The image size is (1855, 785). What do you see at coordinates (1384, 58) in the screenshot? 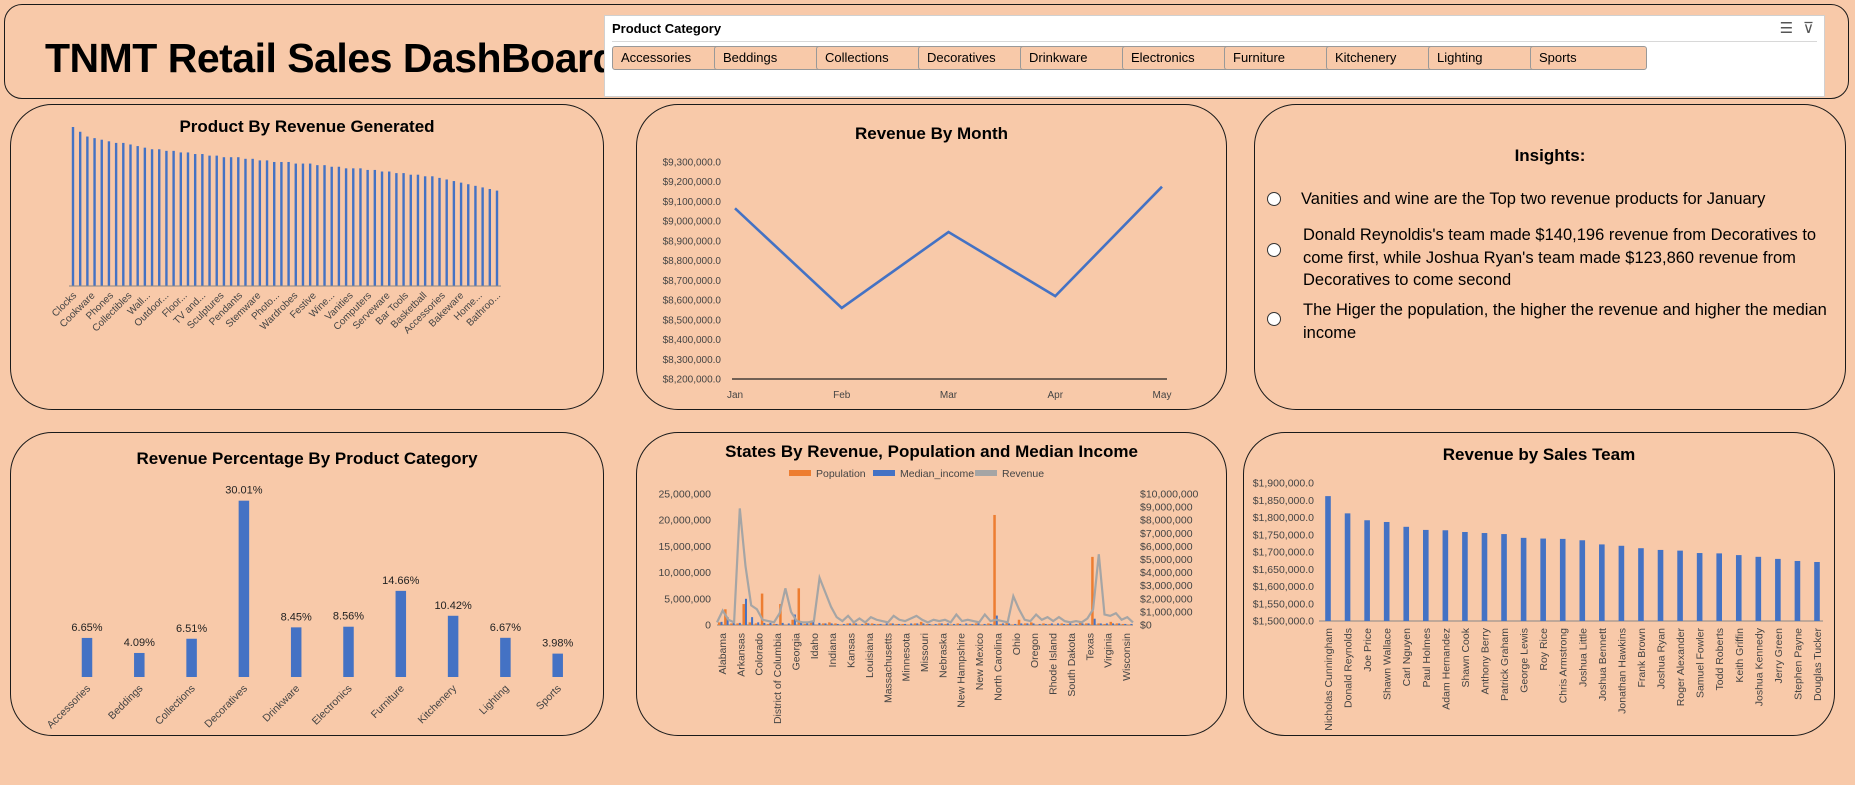
I see `slicer-item-kitchenery: Kitchenery` at bounding box center [1384, 58].